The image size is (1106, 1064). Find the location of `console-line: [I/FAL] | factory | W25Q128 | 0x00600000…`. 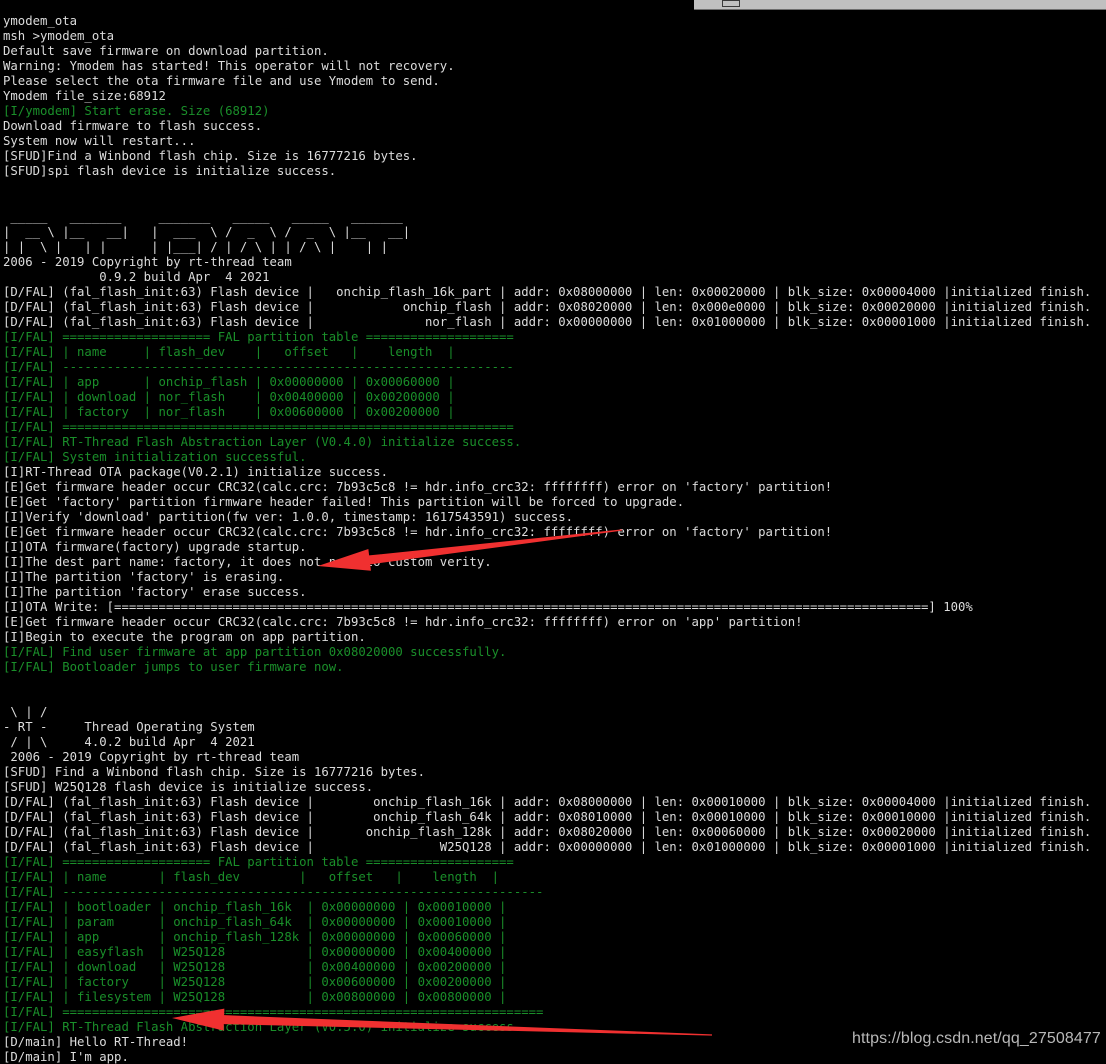

console-line: [I/FAL] | factory | W25Q128 | 0x00600000… is located at coordinates (255, 982).